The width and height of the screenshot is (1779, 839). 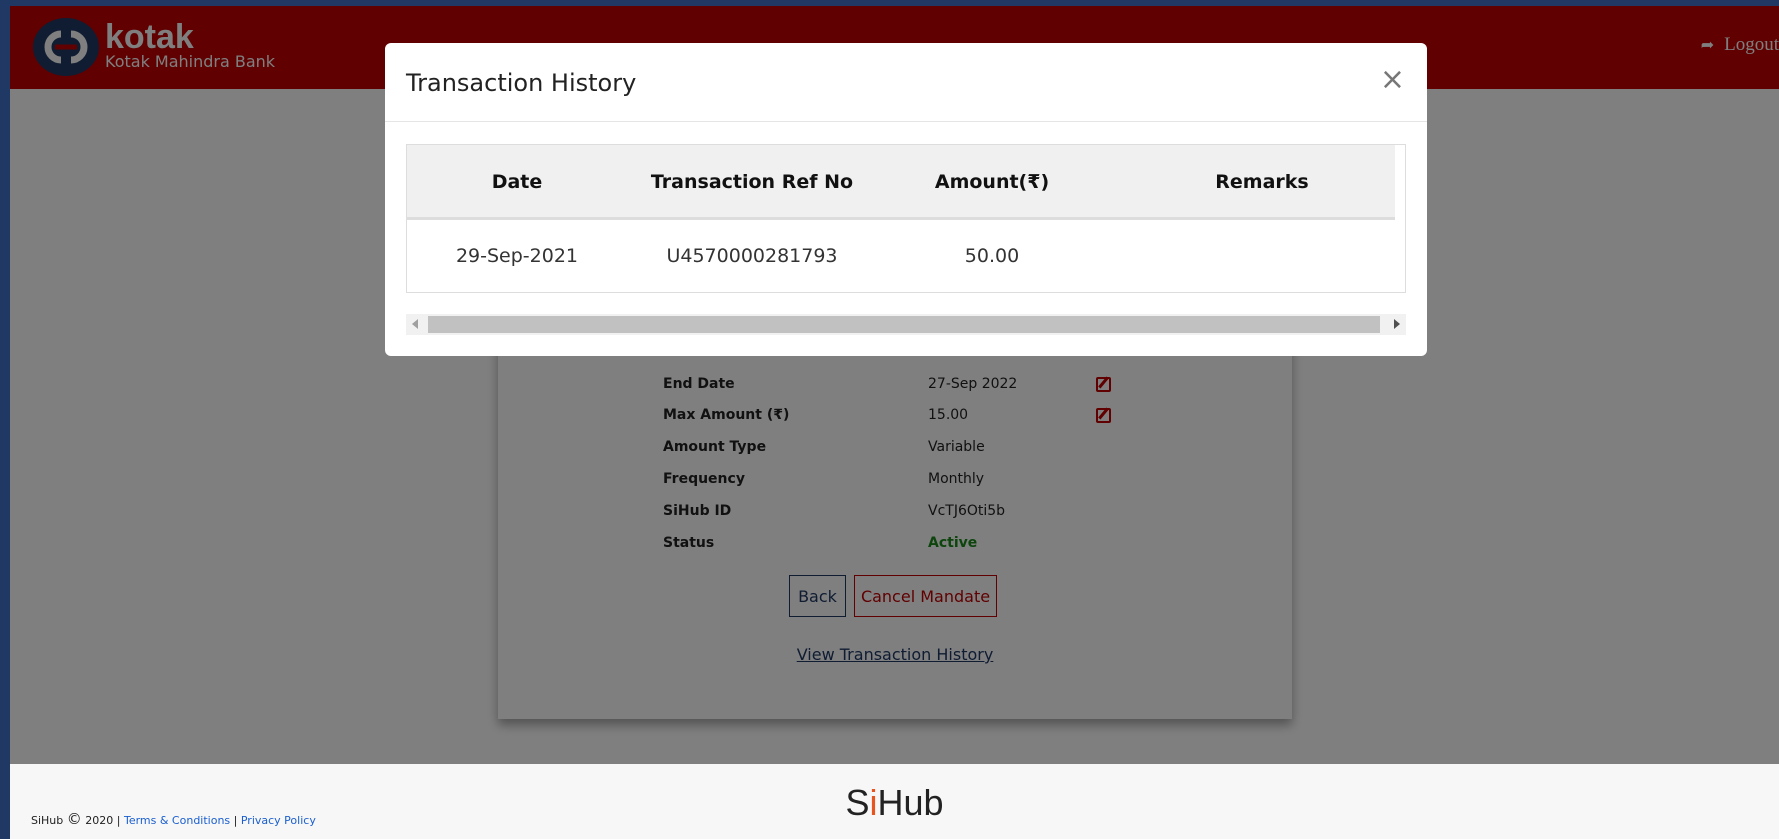 What do you see at coordinates (992, 256) in the screenshot?
I see `cell-amount: 50.00` at bounding box center [992, 256].